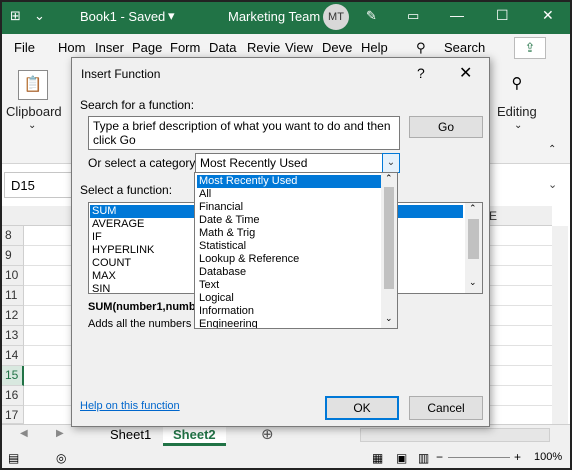 This screenshot has height=470, width=572. What do you see at coordinates (517, 457) in the screenshot?
I see `zoom-in-button: +` at bounding box center [517, 457].